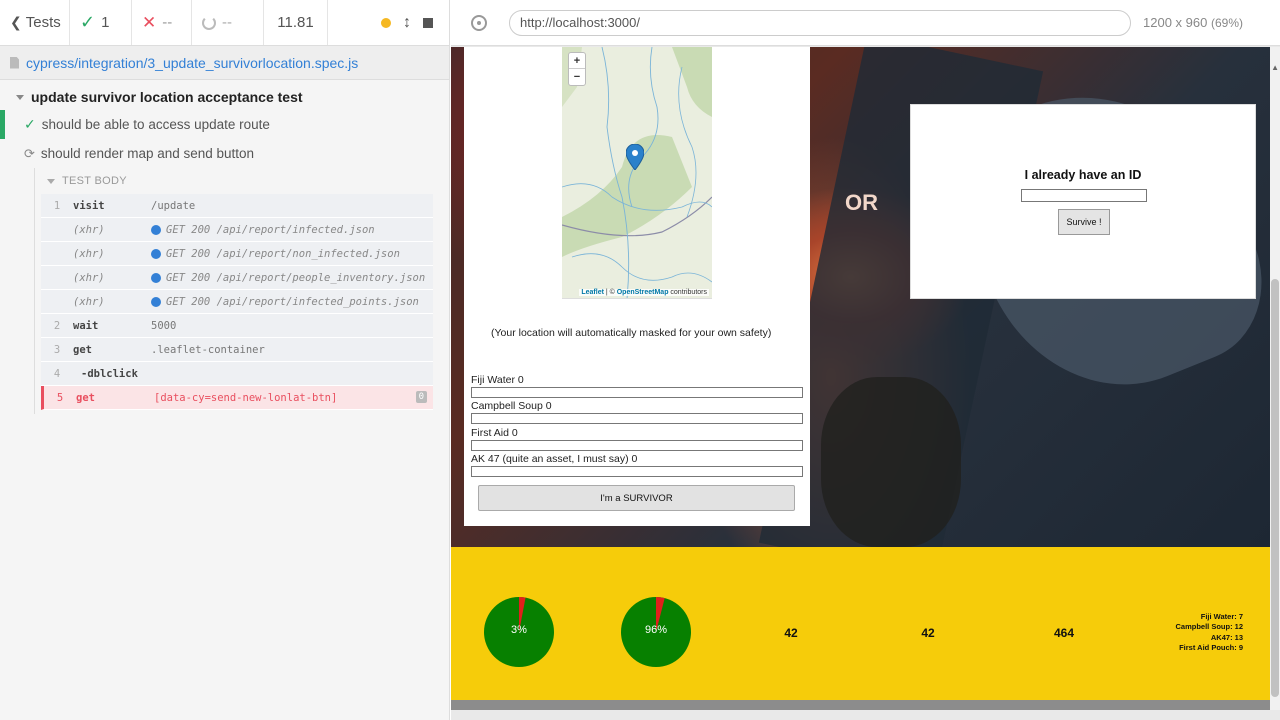  Describe the element at coordinates (60, 397) in the screenshot. I see `command-number: 5` at that location.